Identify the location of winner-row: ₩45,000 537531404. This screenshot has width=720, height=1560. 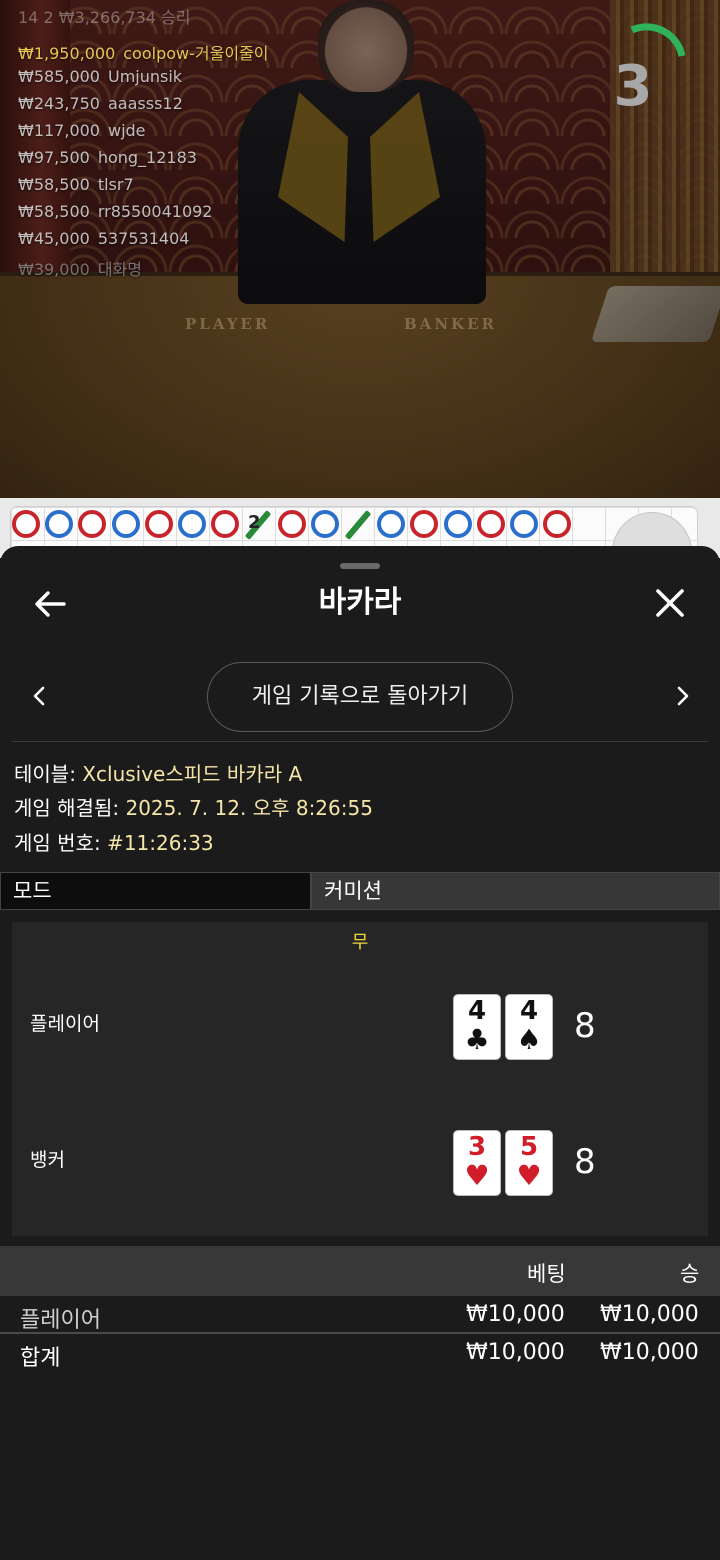
(143, 242).